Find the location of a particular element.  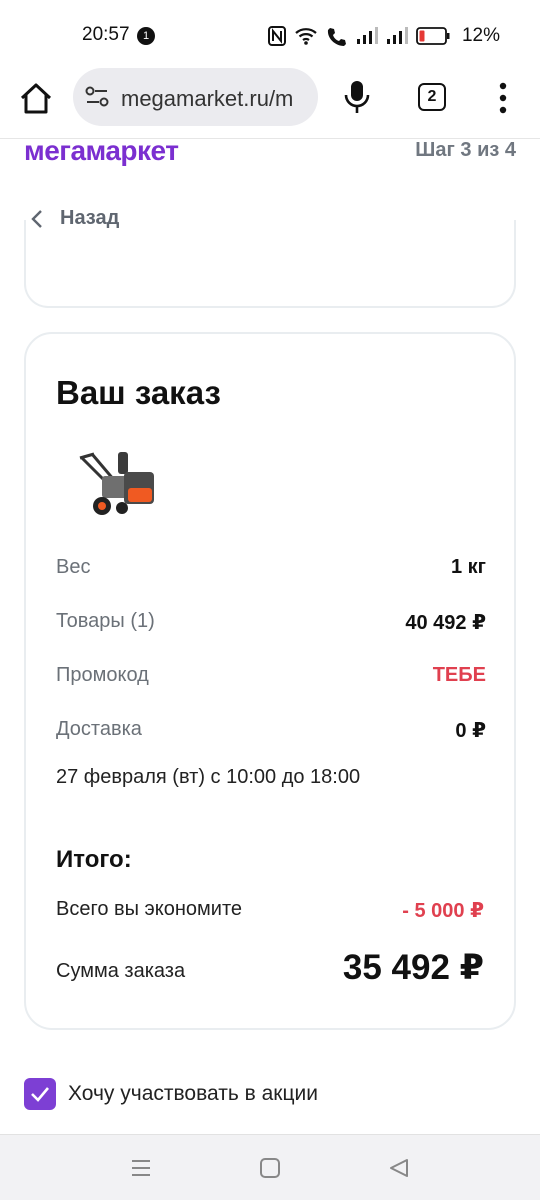

back-label: Назад is located at coordinates (89, 218).